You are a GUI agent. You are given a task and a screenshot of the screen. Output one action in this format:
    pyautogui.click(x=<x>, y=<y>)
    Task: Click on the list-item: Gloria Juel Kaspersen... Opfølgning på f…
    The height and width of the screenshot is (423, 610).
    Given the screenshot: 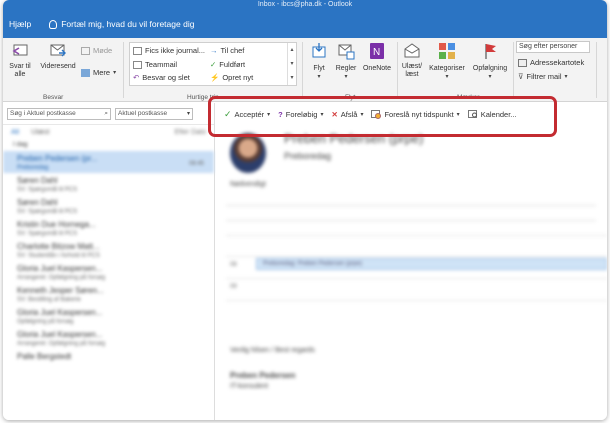 What is the action you would take?
    pyautogui.click(x=108, y=316)
    